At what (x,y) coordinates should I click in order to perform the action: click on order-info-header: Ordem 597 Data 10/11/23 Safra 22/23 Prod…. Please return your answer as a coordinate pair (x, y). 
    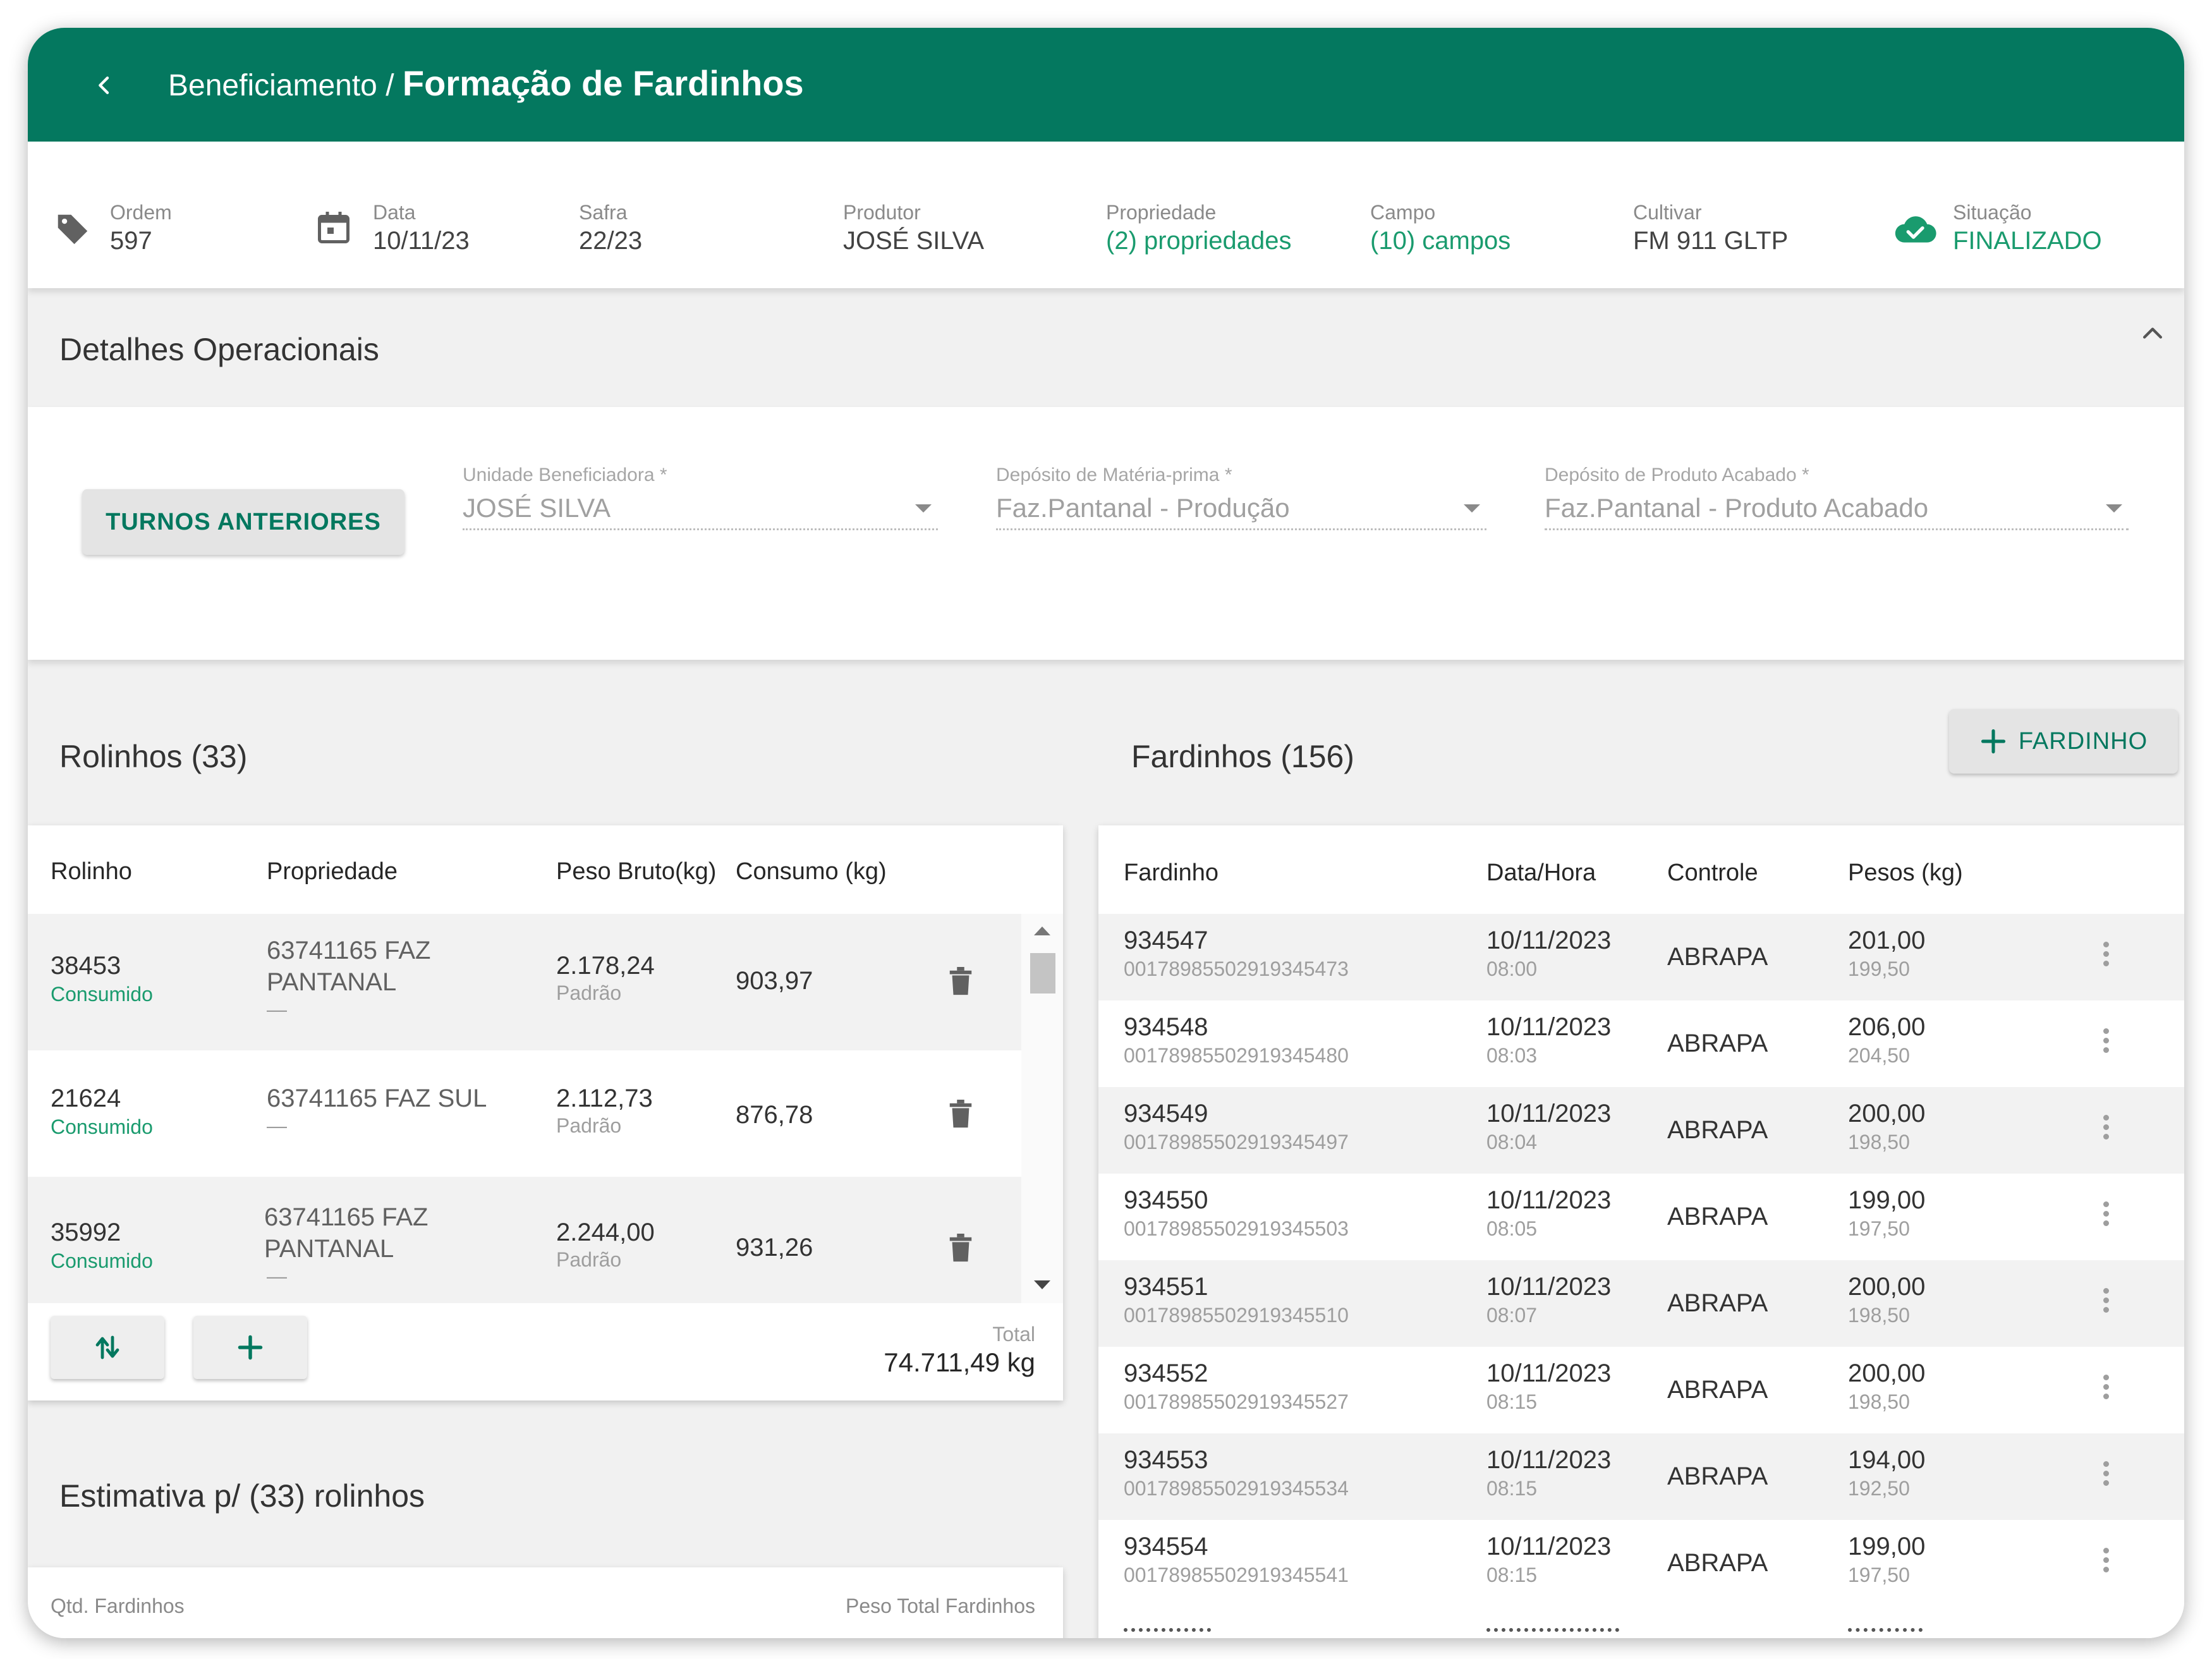
    Looking at the image, I should click on (1106, 215).